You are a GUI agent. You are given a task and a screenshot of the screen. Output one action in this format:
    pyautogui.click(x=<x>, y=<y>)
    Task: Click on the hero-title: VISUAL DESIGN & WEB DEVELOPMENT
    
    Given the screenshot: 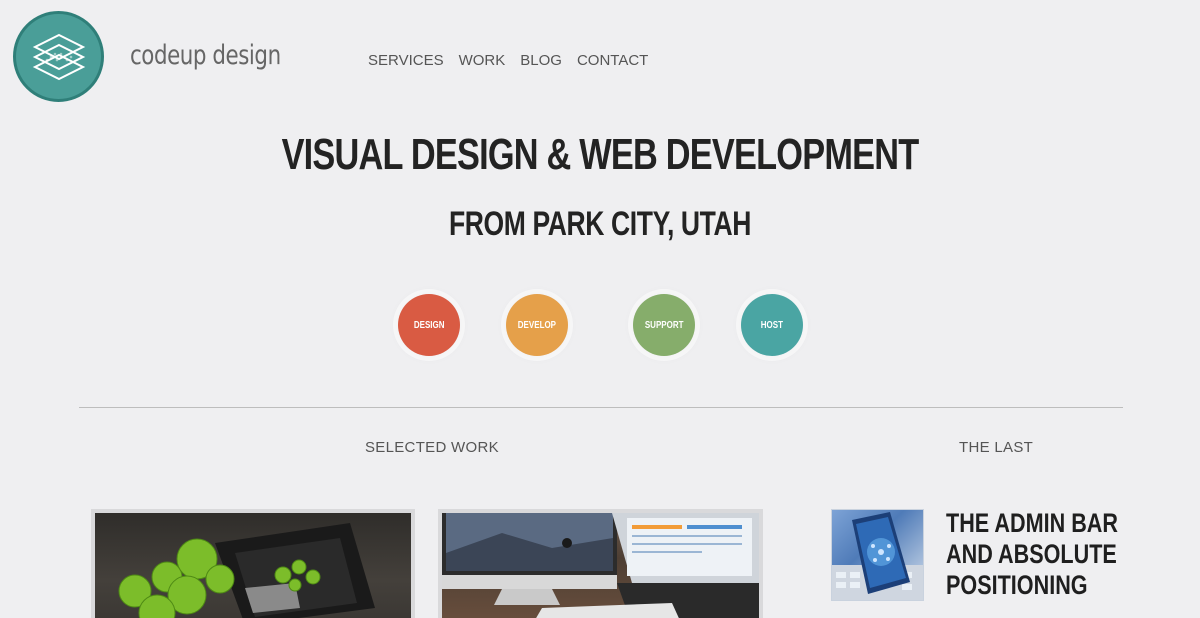 What is the action you would take?
    pyautogui.click(x=600, y=154)
    